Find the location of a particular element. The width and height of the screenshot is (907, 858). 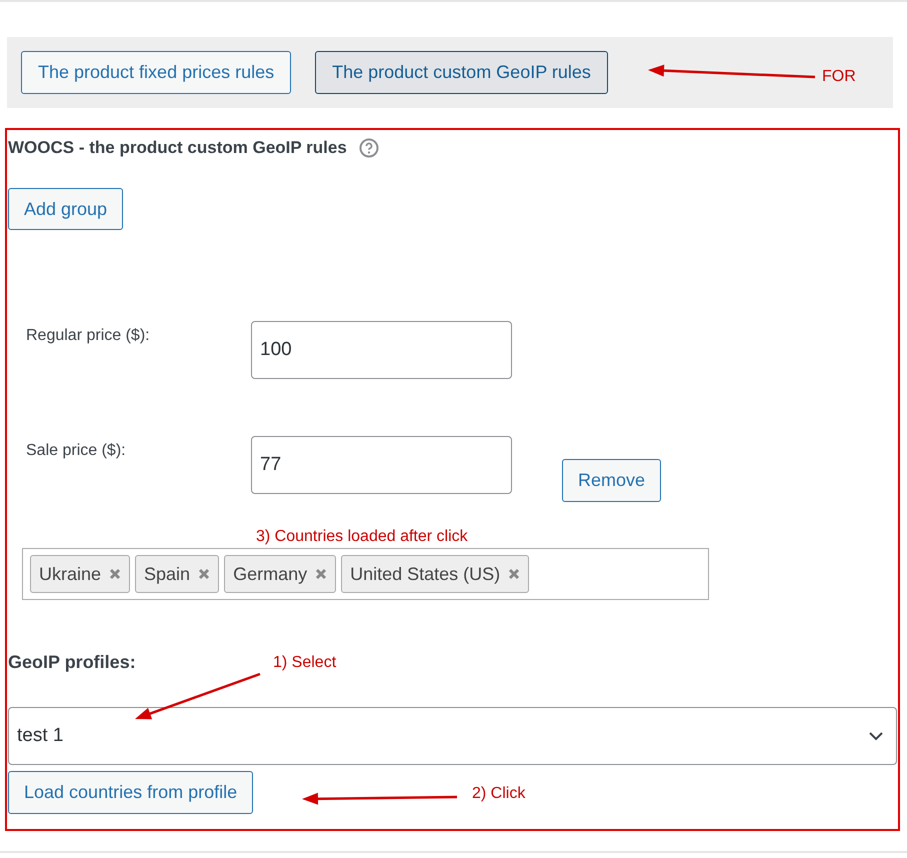

annotation-text: 3) Countries loaded after click is located at coordinates (362, 537).